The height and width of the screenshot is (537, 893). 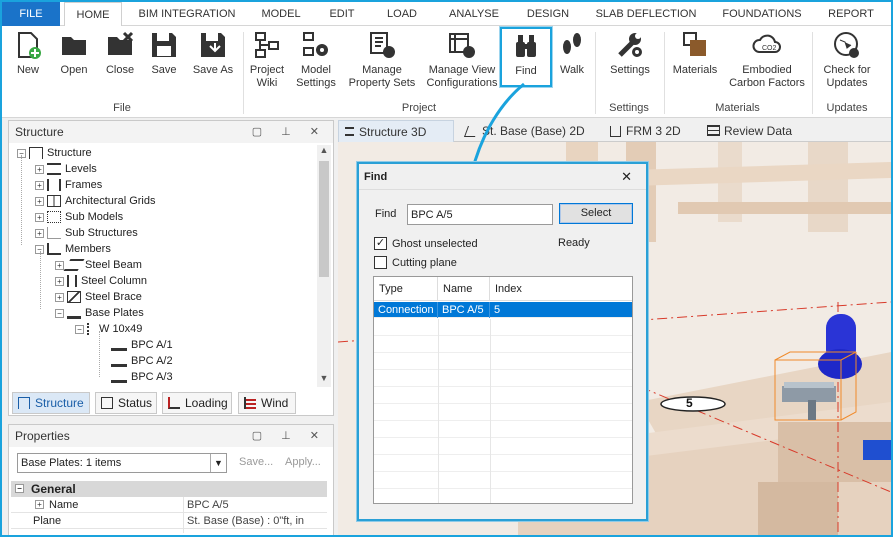 I want to click on properties-selector: Base Plates: 1 items ▼, so click(x=122, y=463).